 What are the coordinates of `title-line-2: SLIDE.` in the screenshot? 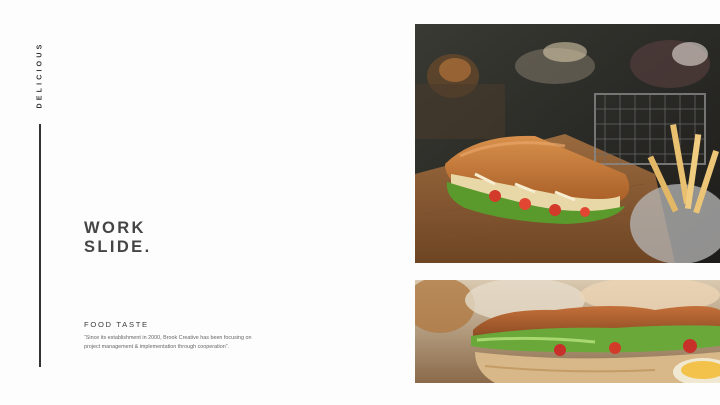 It's located at (118, 247).